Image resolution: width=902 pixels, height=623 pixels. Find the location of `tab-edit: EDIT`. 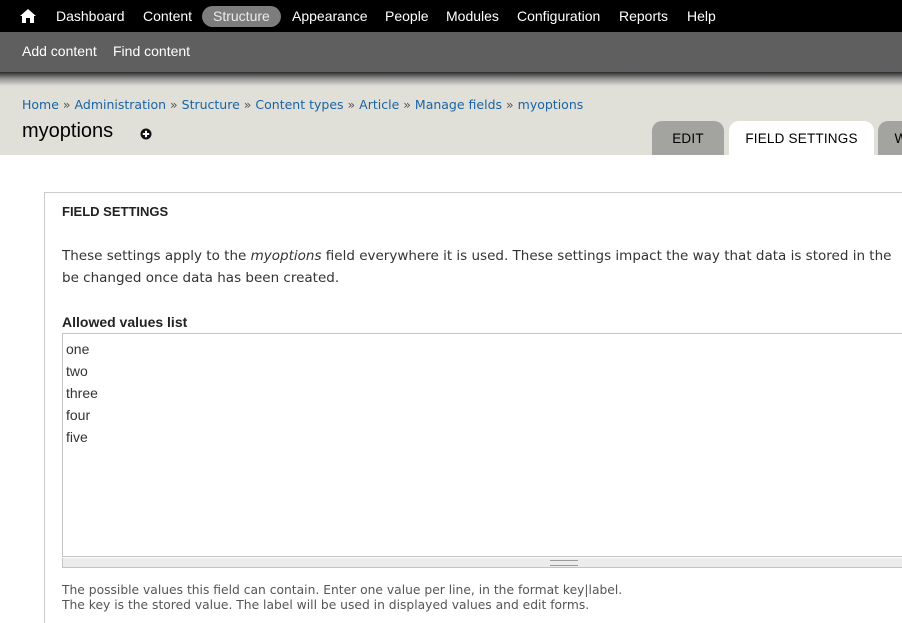

tab-edit: EDIT is located at coordinates (688, 138).